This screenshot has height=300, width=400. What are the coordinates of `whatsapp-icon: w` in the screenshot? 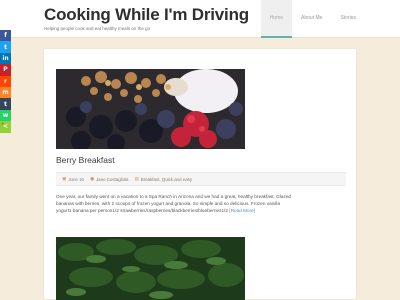 It's located at (5, 115).